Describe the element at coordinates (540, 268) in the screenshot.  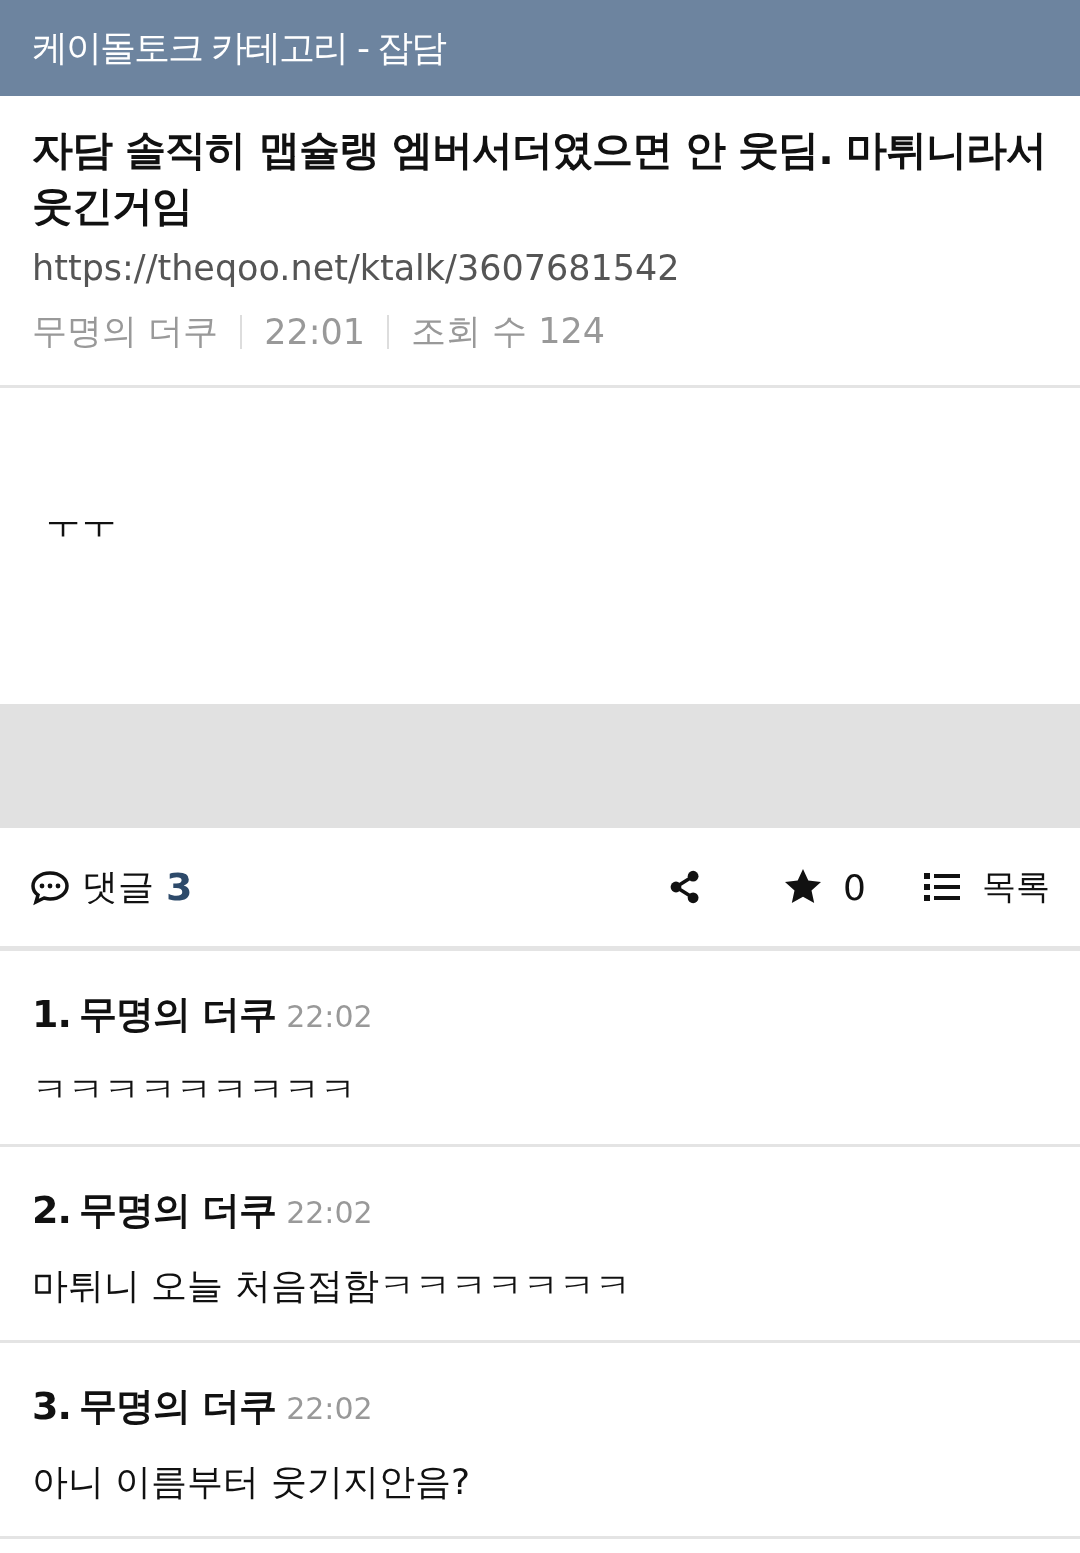
I see `post-url: https://theqoo.net/ktalk/3607681542` at that location.